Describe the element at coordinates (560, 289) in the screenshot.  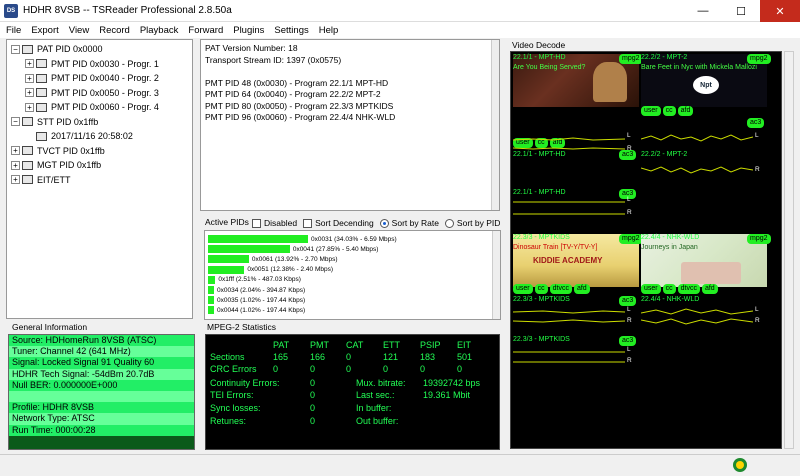
I see `pill-dtvcc: dtvcc` at that location.